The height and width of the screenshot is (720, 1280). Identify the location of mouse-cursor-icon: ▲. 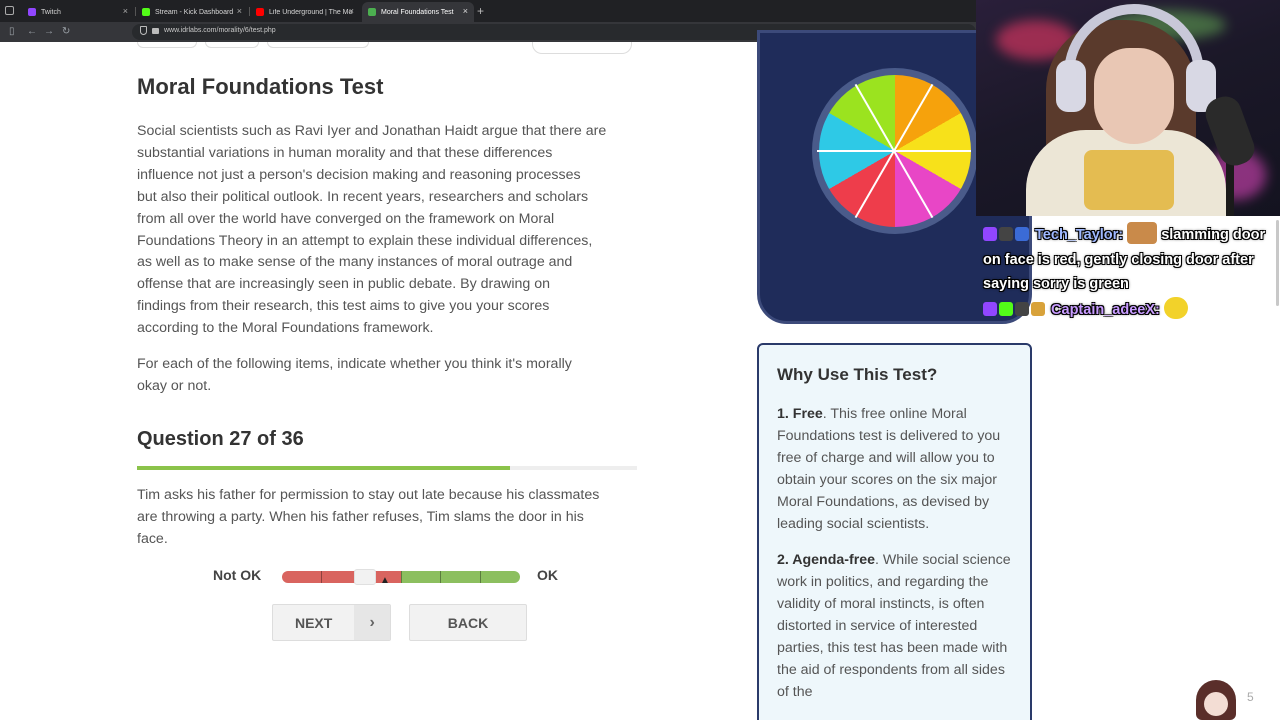
(385, 580).